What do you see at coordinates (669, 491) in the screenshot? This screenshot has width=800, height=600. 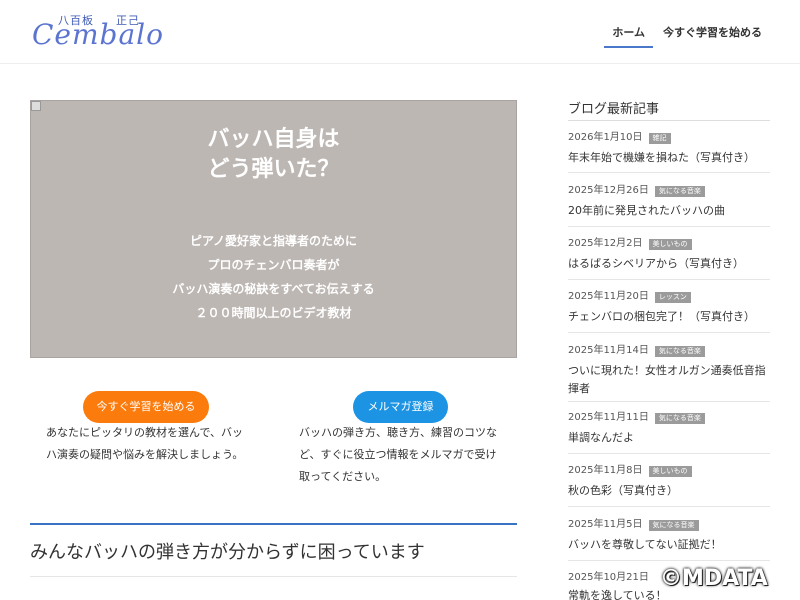 I see `post-title: 秋の色彩（写真付き）` at bounding box center [669, 491].